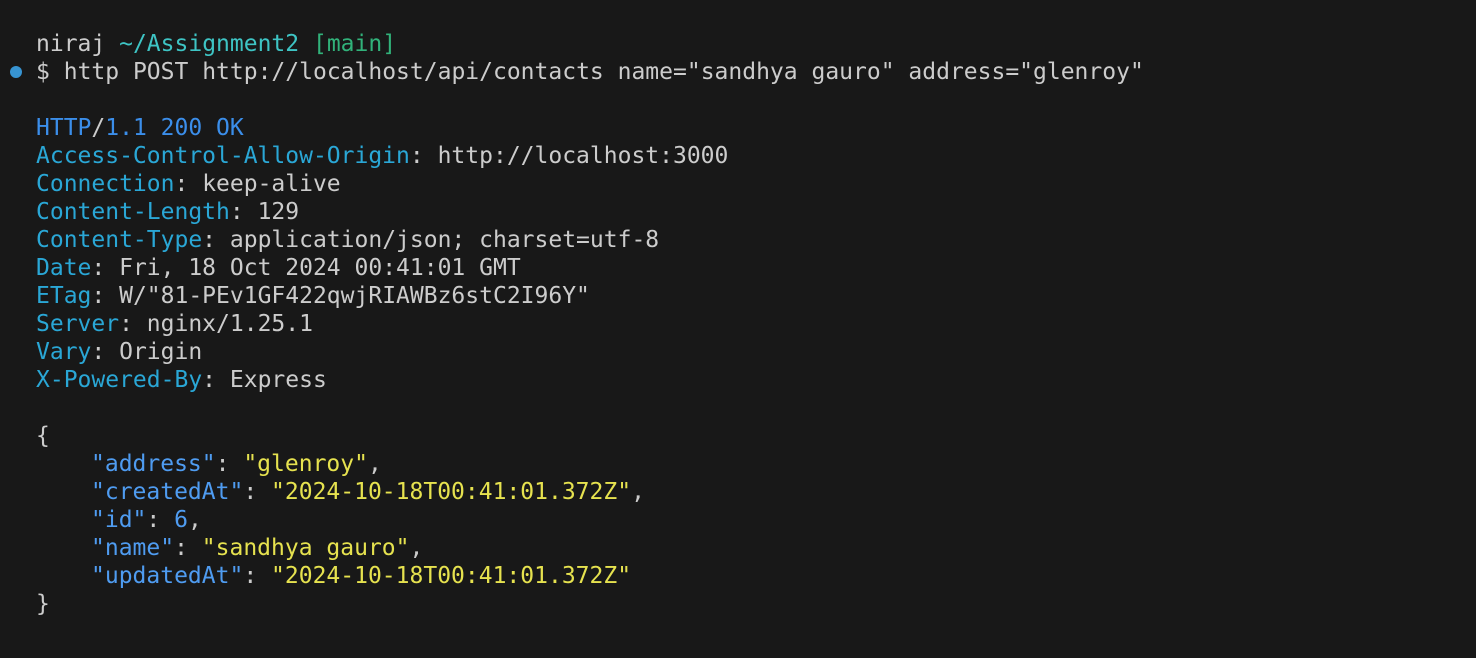 The width and height of the screenshot is (1476, 658). What do you see at coordinates (105, 184) in the screenshot?
I see `header-key: Connection` at bounding box center [105, 184].